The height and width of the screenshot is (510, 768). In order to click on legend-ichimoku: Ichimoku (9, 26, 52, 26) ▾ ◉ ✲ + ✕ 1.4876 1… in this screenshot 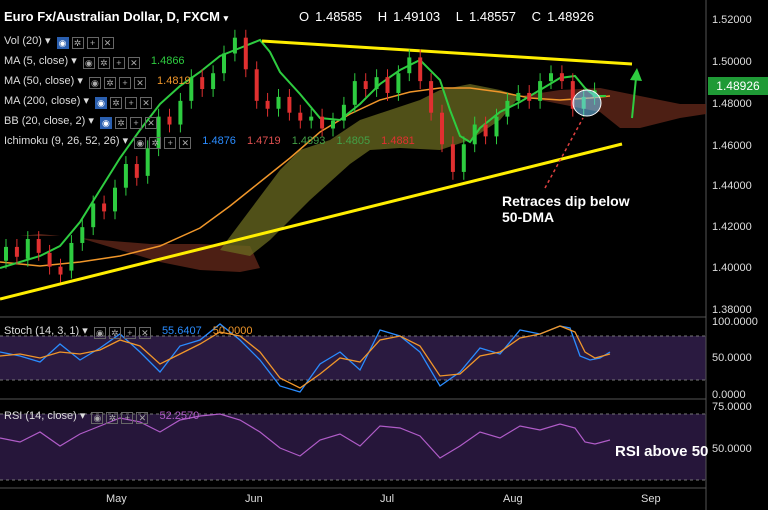, I will do `click(209, 141)`.